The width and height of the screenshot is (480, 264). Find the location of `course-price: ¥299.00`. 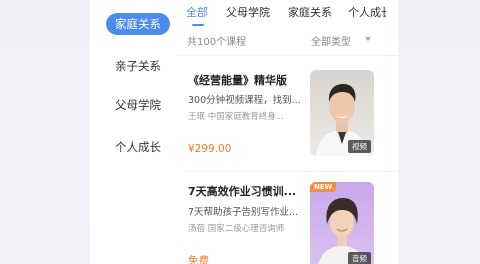

course-price: ¥299.00 is located at coordinates (210, 149).